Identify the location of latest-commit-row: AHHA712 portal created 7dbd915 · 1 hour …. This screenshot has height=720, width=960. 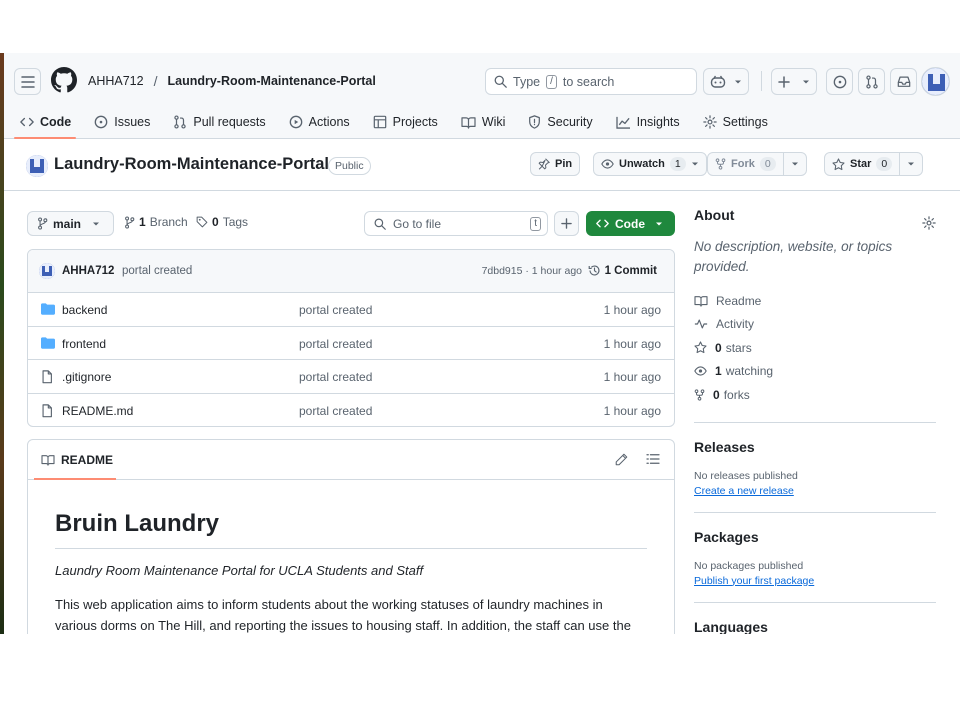
(351, 271).